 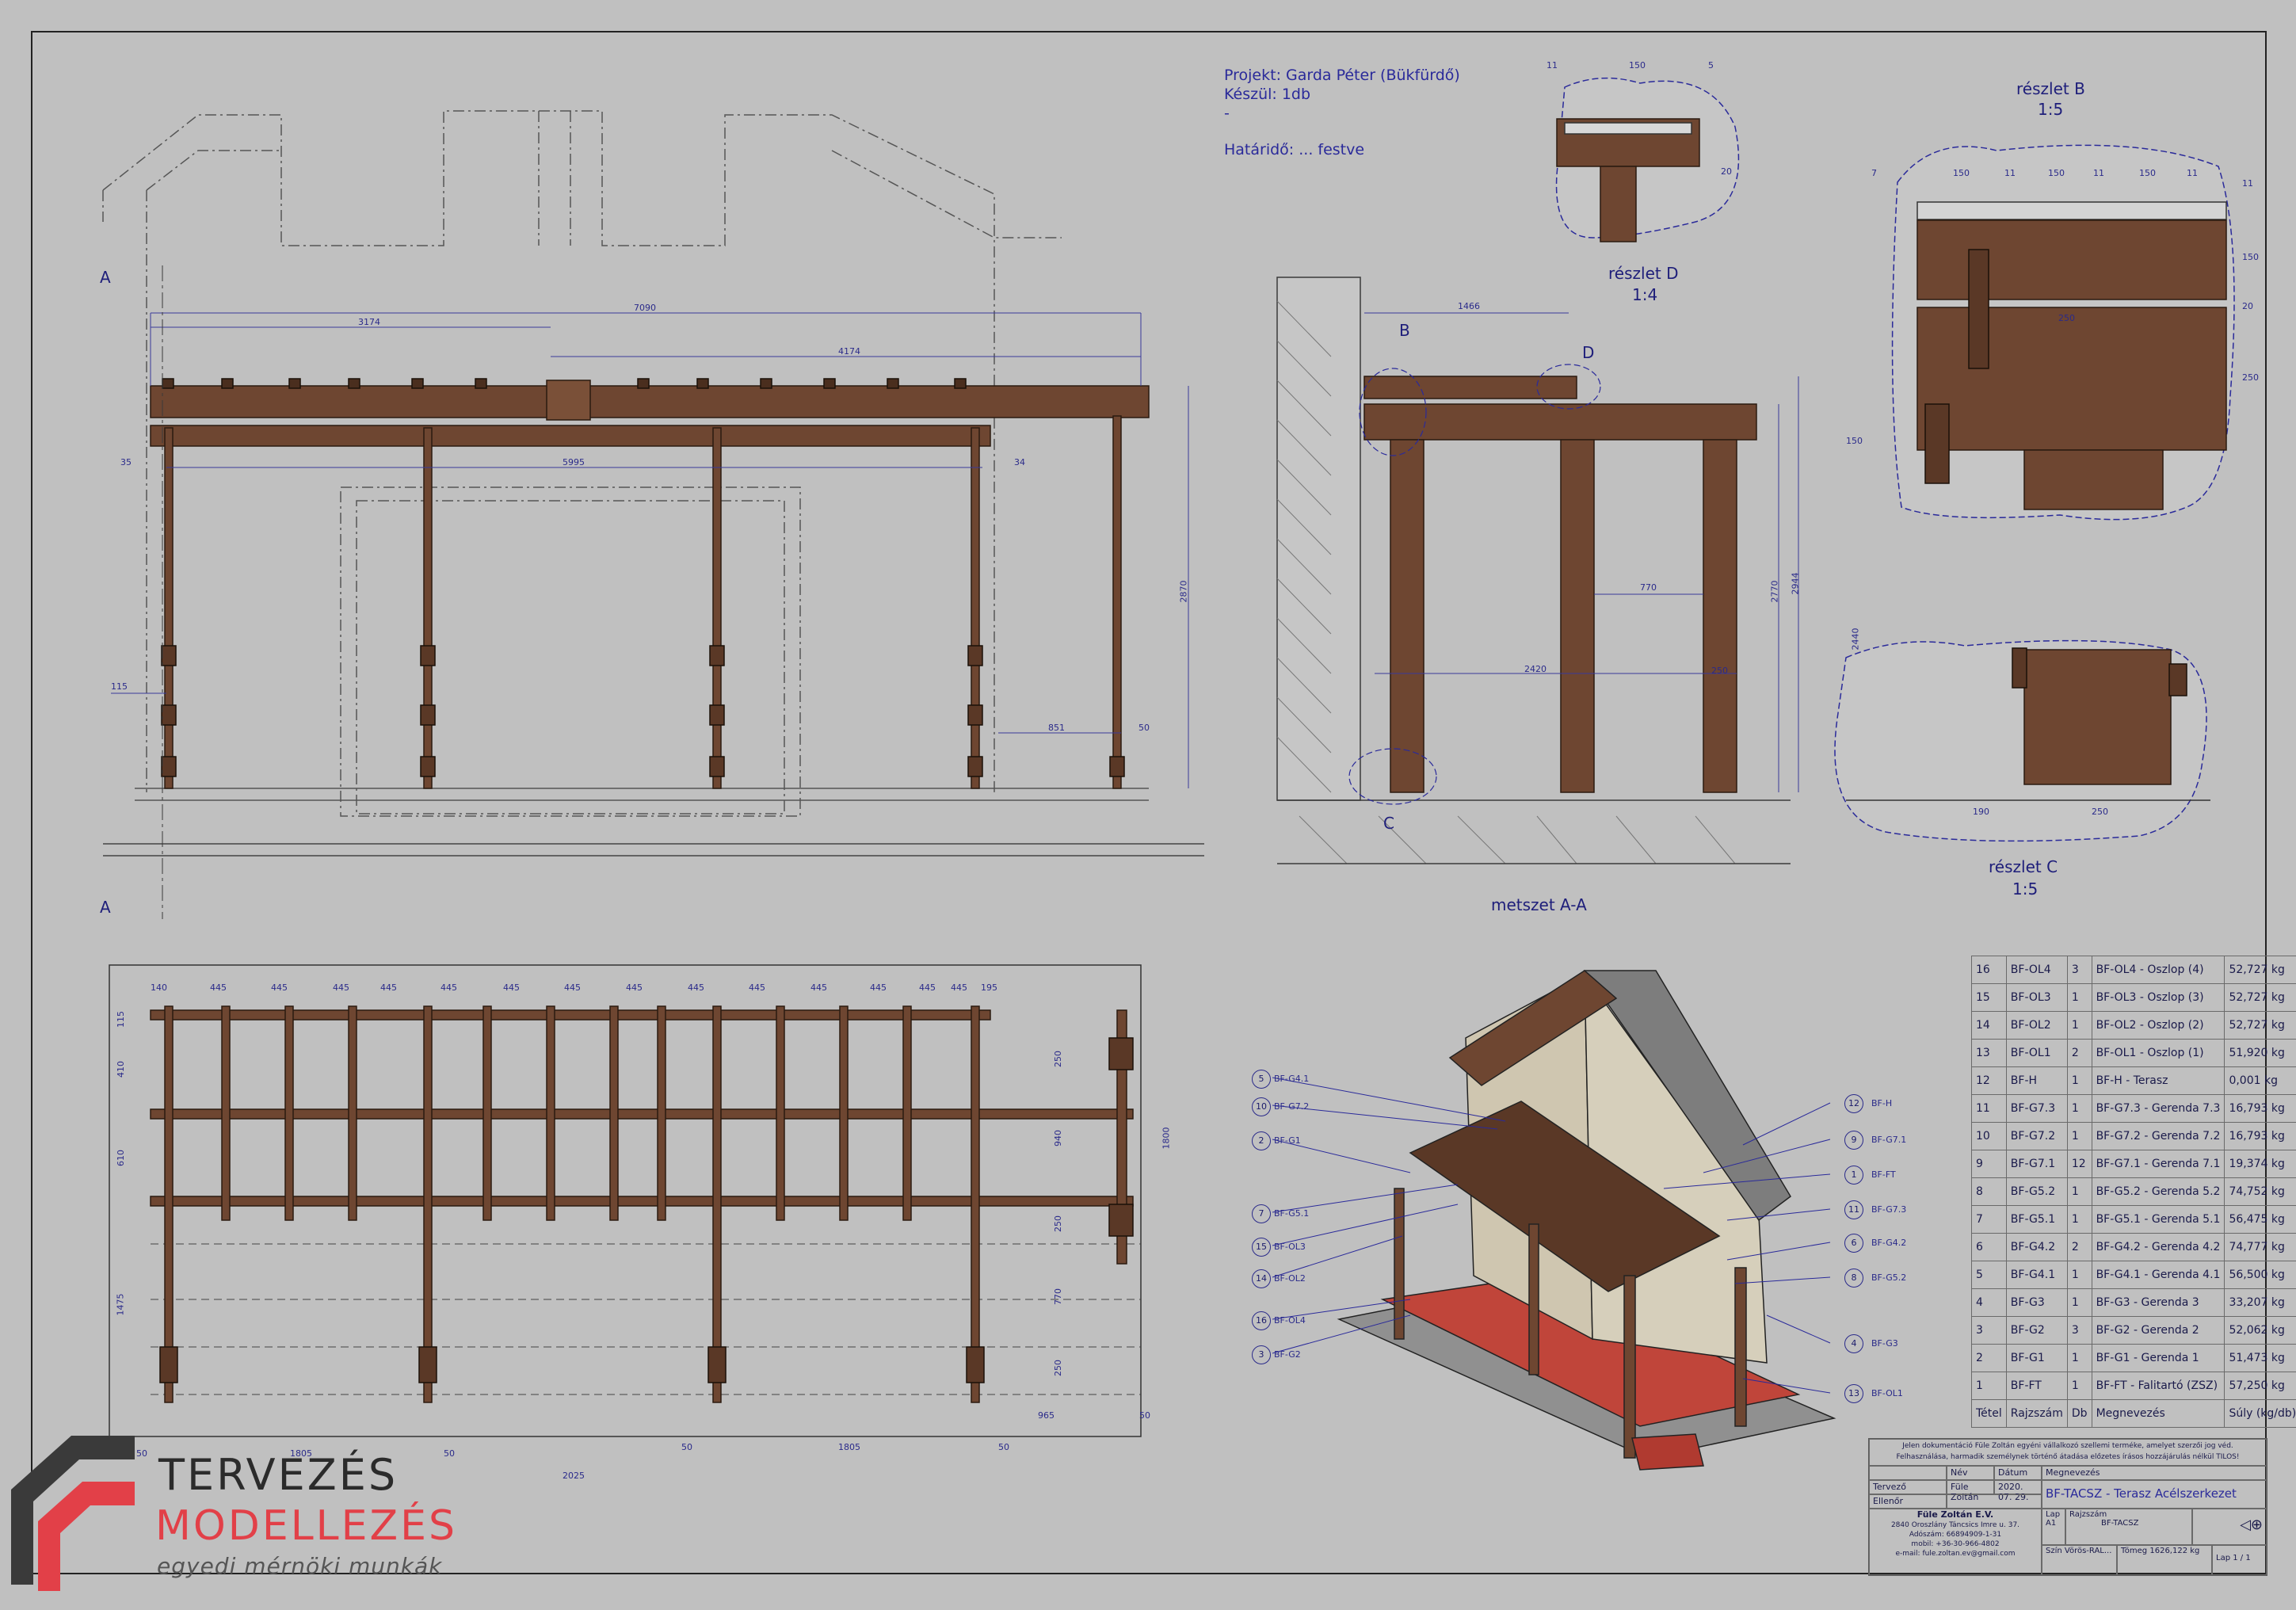 I want to click on tervezo-name: Füle Zoltán, so click(x=1970, y=1491).